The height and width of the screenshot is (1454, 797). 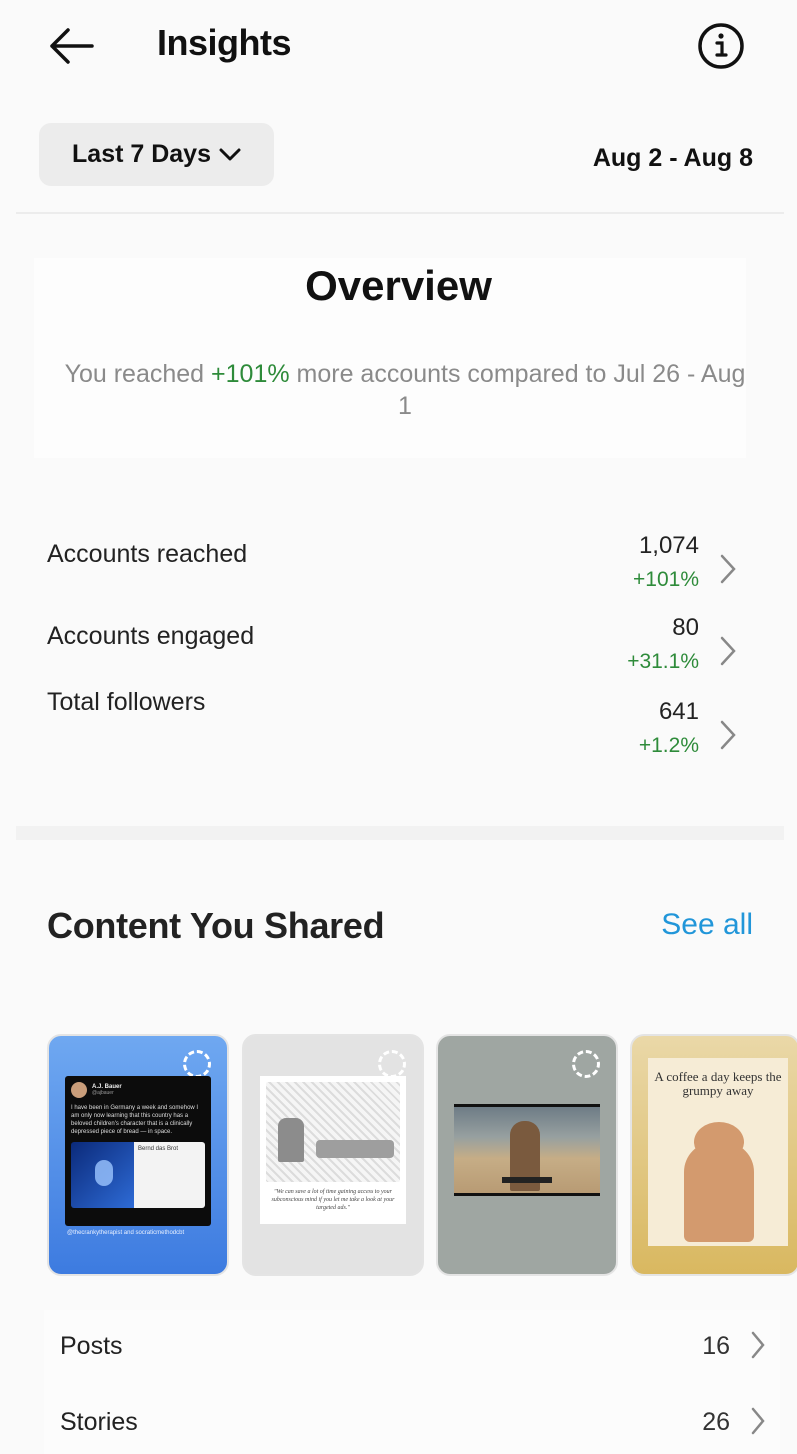 I want to click on tweet-embedded-title: Bernd das Brot, so click(x=169, y=1175).